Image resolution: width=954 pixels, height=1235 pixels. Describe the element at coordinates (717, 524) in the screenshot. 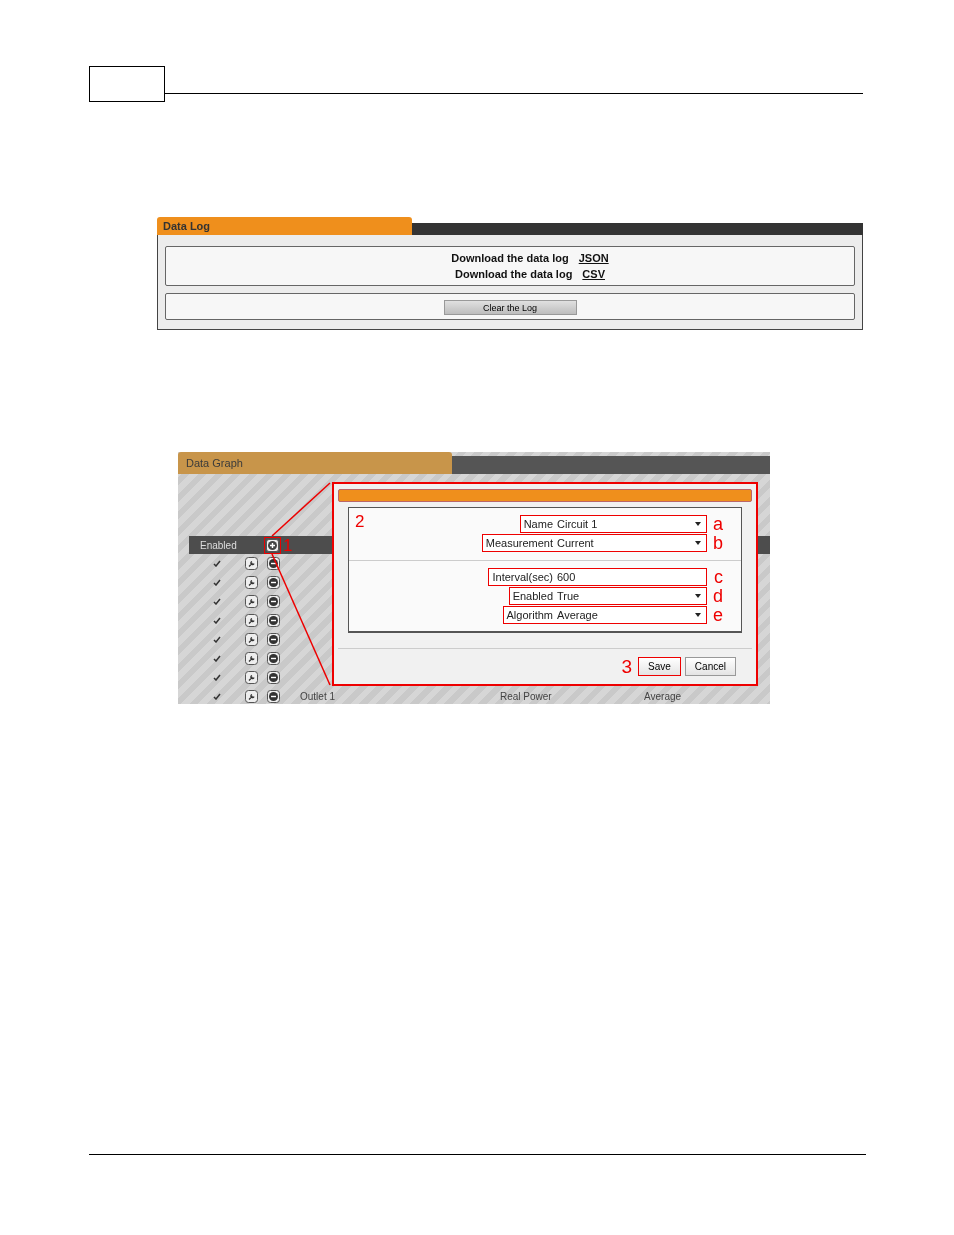

I see `callout-letter: a` at that location.